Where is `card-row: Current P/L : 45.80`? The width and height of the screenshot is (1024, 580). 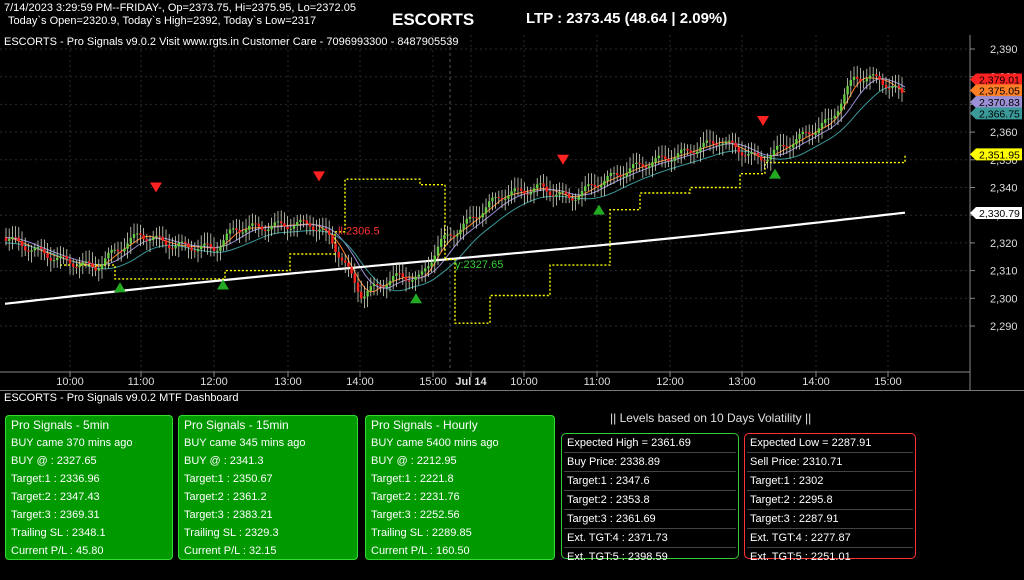 card-row: Current P/L : 45.80 is located at coordinates (57, 551).